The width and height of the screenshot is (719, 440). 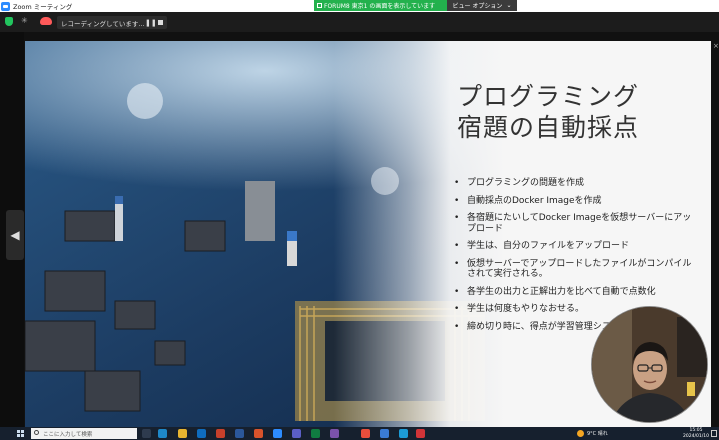 What do you see at coordinates (46, 21) in the screenshot?
I see `cloud-record-icon` at bounding box center [46, 21].